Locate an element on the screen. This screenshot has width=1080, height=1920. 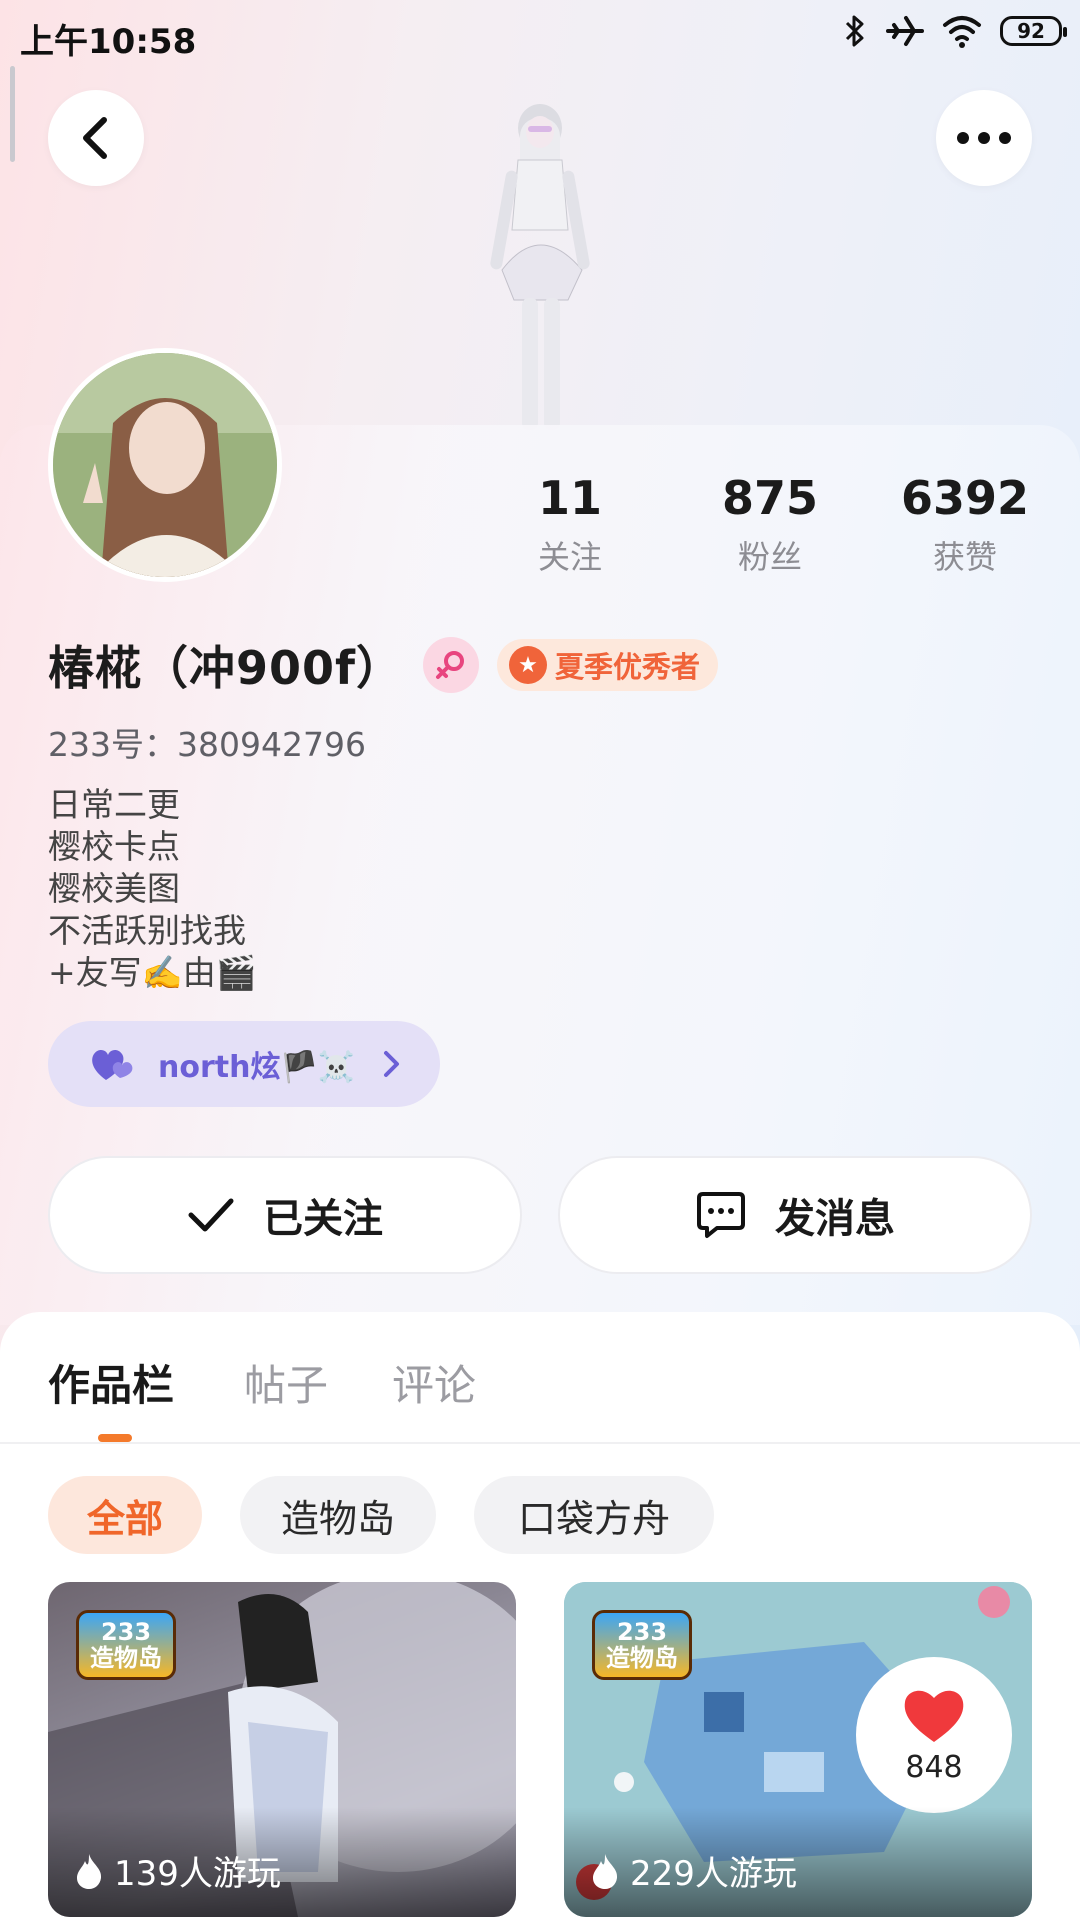
bio: 日常二更 樱校卡点 樱校美图 不活跃别找我 +友写✍️由🎬 is located at coordinates (152, 889).